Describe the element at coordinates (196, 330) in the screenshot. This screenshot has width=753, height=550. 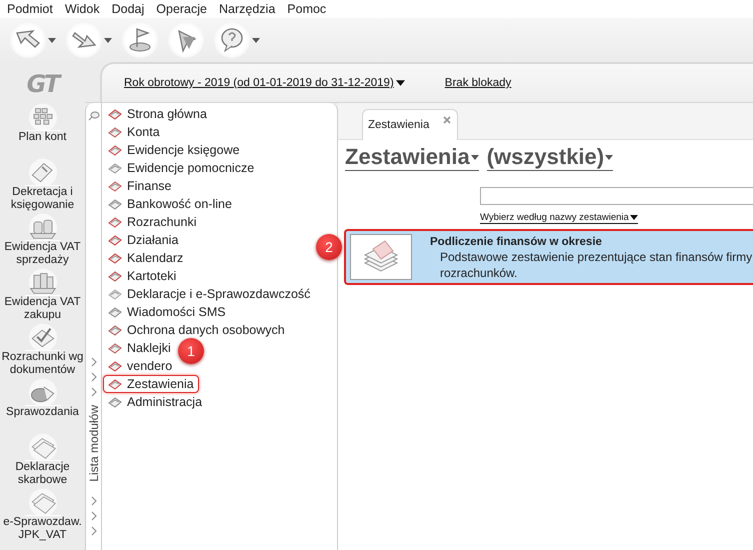
I see `module-item: Ochrona danych osobowych` at that location.